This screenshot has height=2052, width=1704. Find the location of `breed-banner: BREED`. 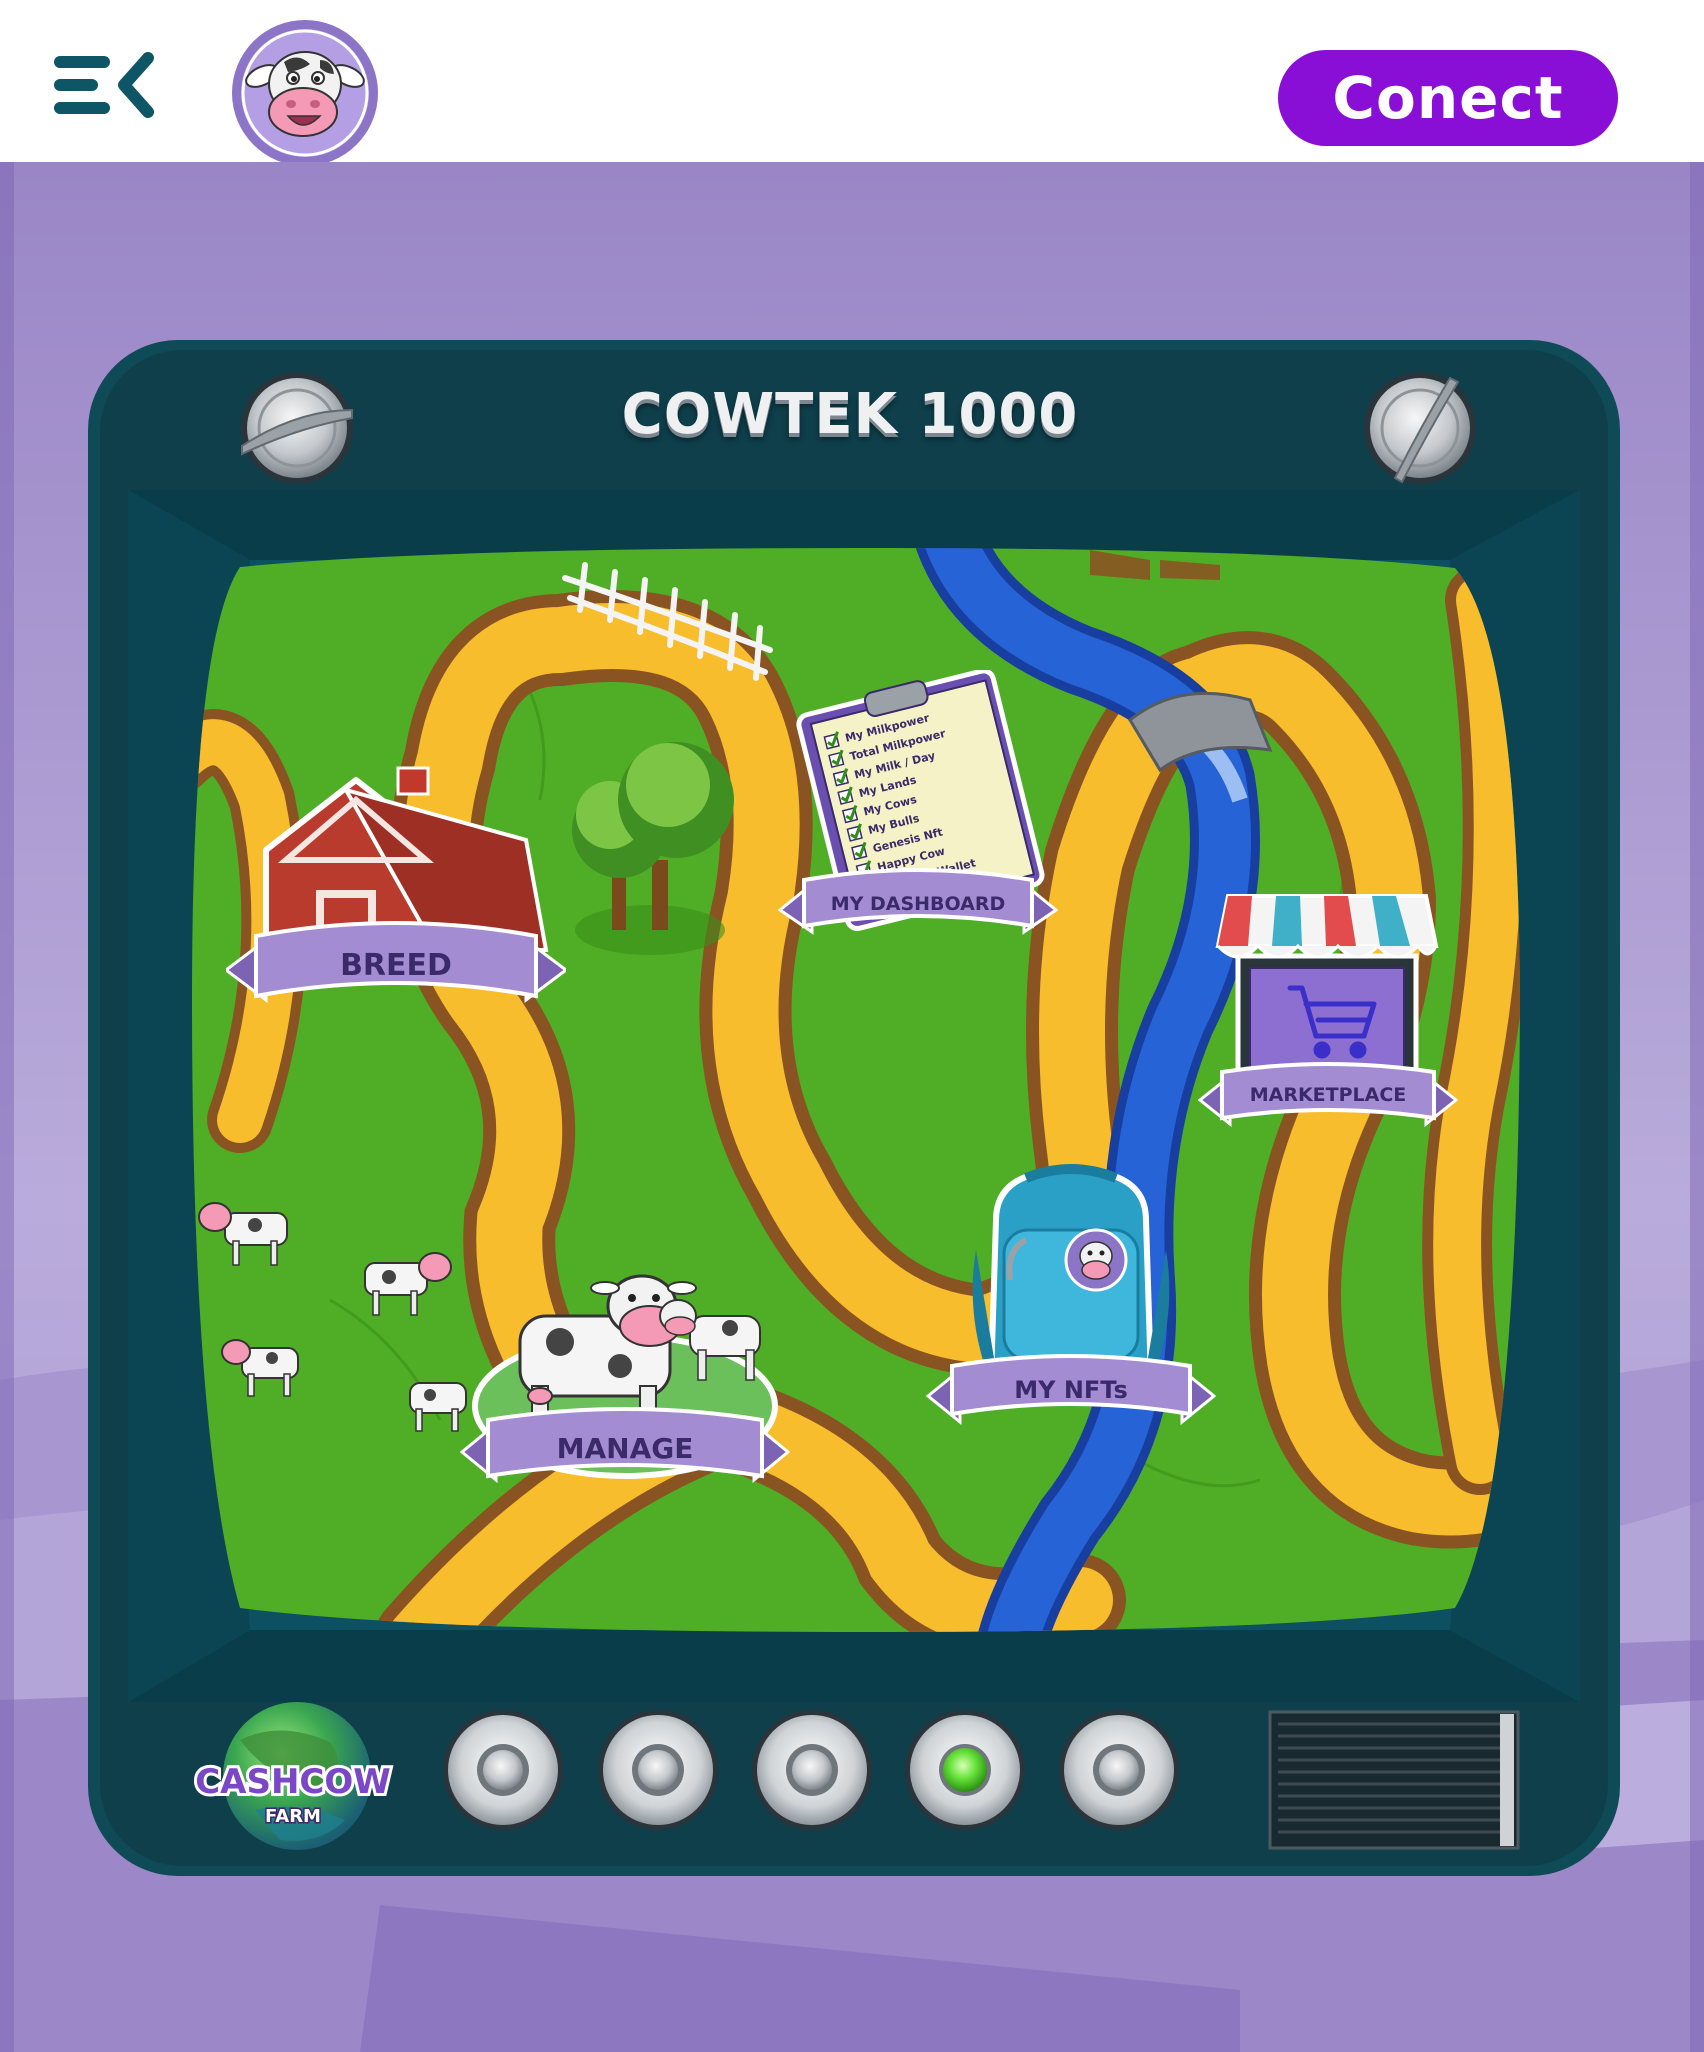

breed-banner: BREED is located at coordinates (396, 962).